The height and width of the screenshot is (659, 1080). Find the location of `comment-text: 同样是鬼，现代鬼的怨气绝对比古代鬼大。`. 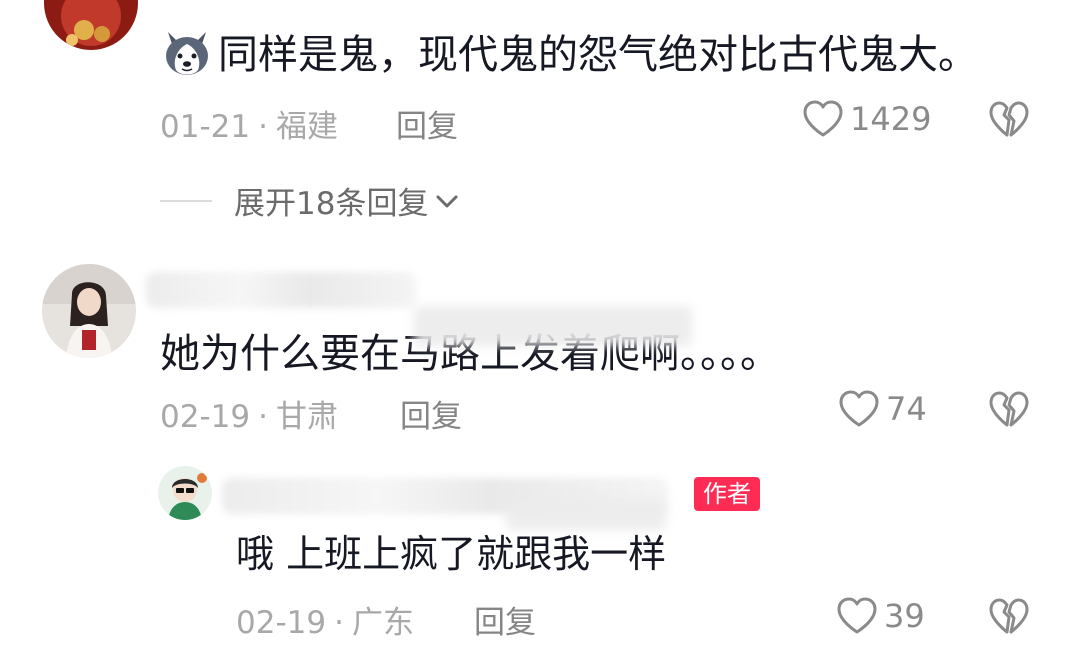

comment-text: 同样是鬼，现代鬼的怨气绝对比古代鬼大。 is located at coordinates (569, 53).